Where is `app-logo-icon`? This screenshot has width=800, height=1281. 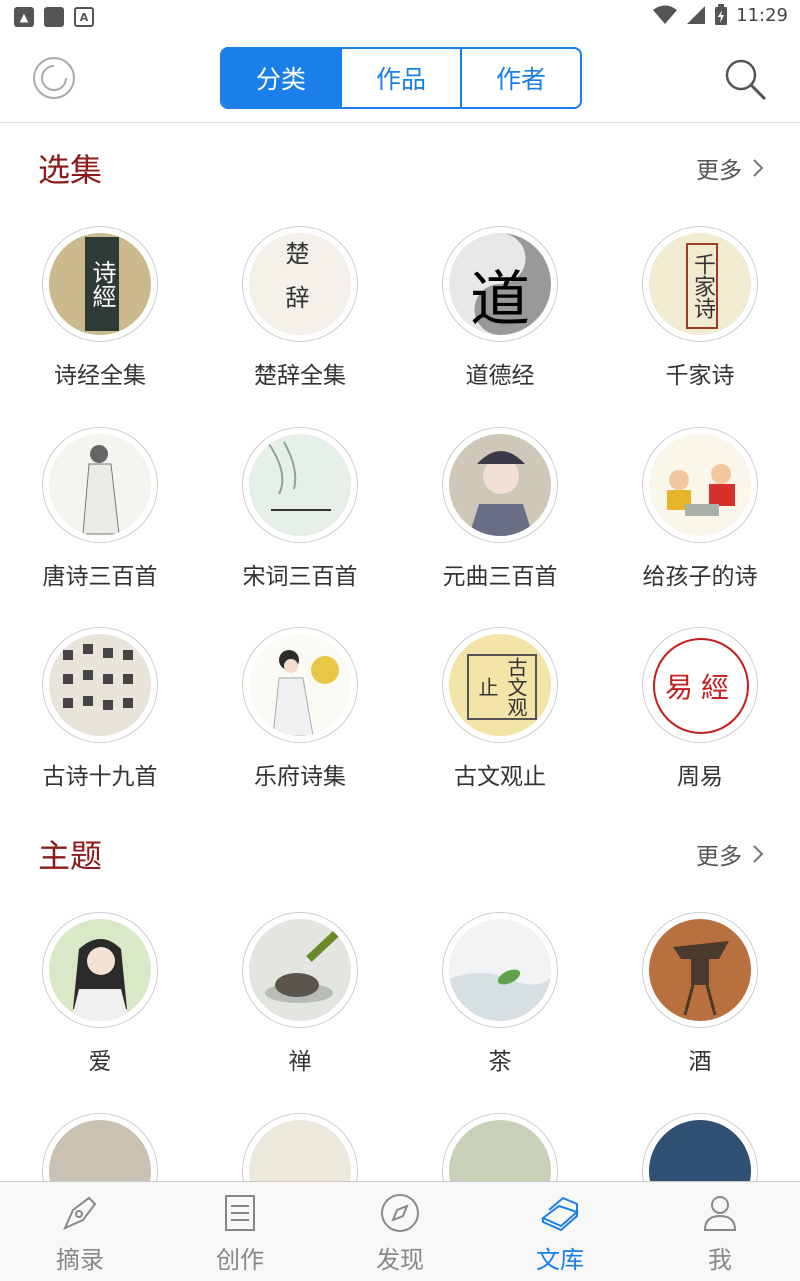 app-logo-icon is located at coordinates (54, 78).